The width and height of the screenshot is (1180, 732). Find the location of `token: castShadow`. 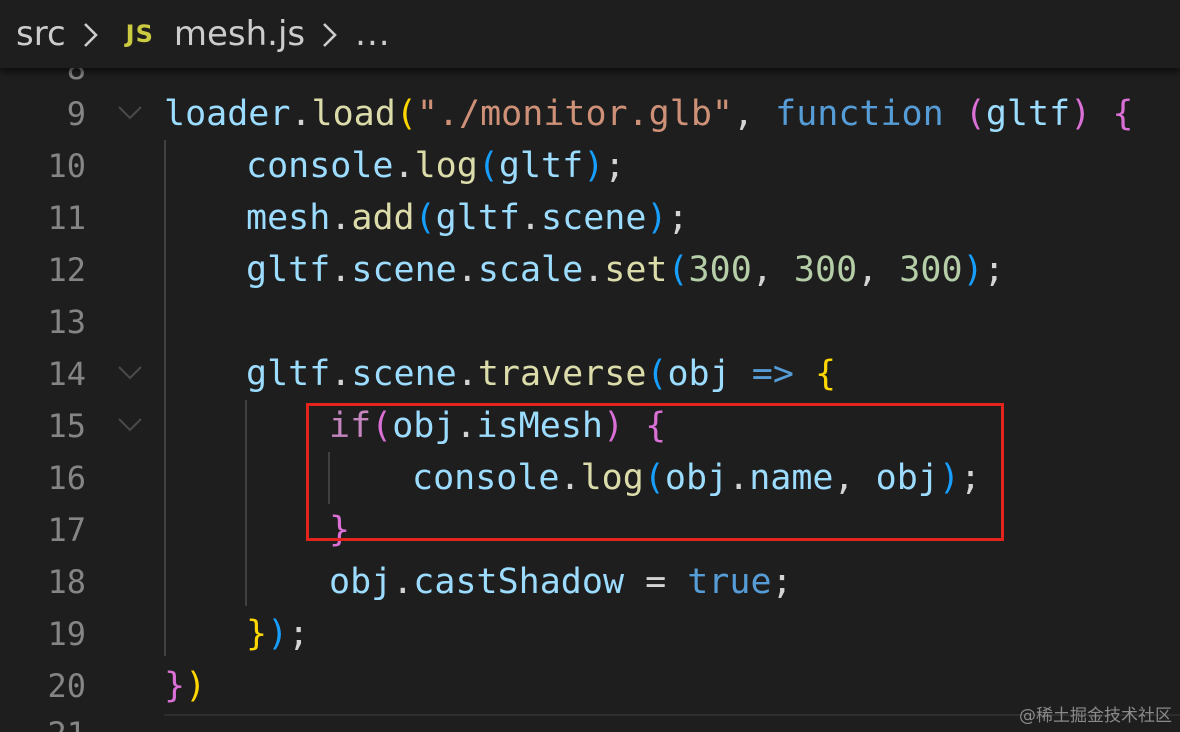

token: castShadow is located at coordinates (519, 582).